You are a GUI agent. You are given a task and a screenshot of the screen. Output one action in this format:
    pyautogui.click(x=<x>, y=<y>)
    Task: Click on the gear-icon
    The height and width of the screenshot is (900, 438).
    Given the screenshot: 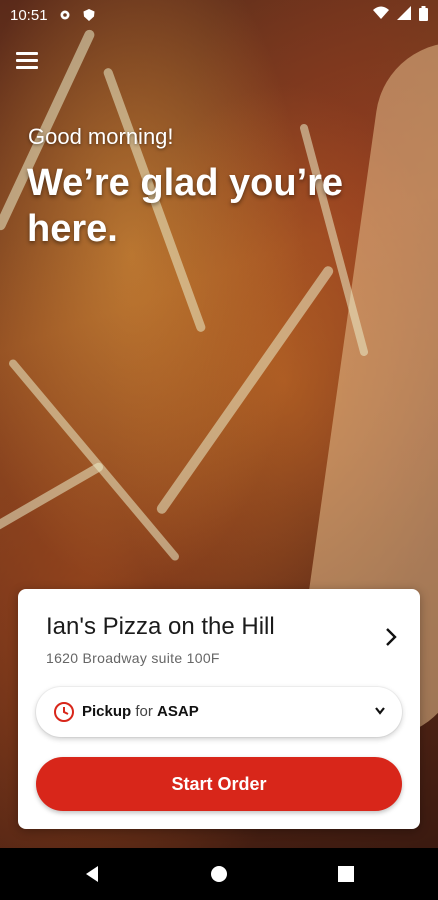 What is the action you would take?
    pyautogui.click(x=65, y=15)
    